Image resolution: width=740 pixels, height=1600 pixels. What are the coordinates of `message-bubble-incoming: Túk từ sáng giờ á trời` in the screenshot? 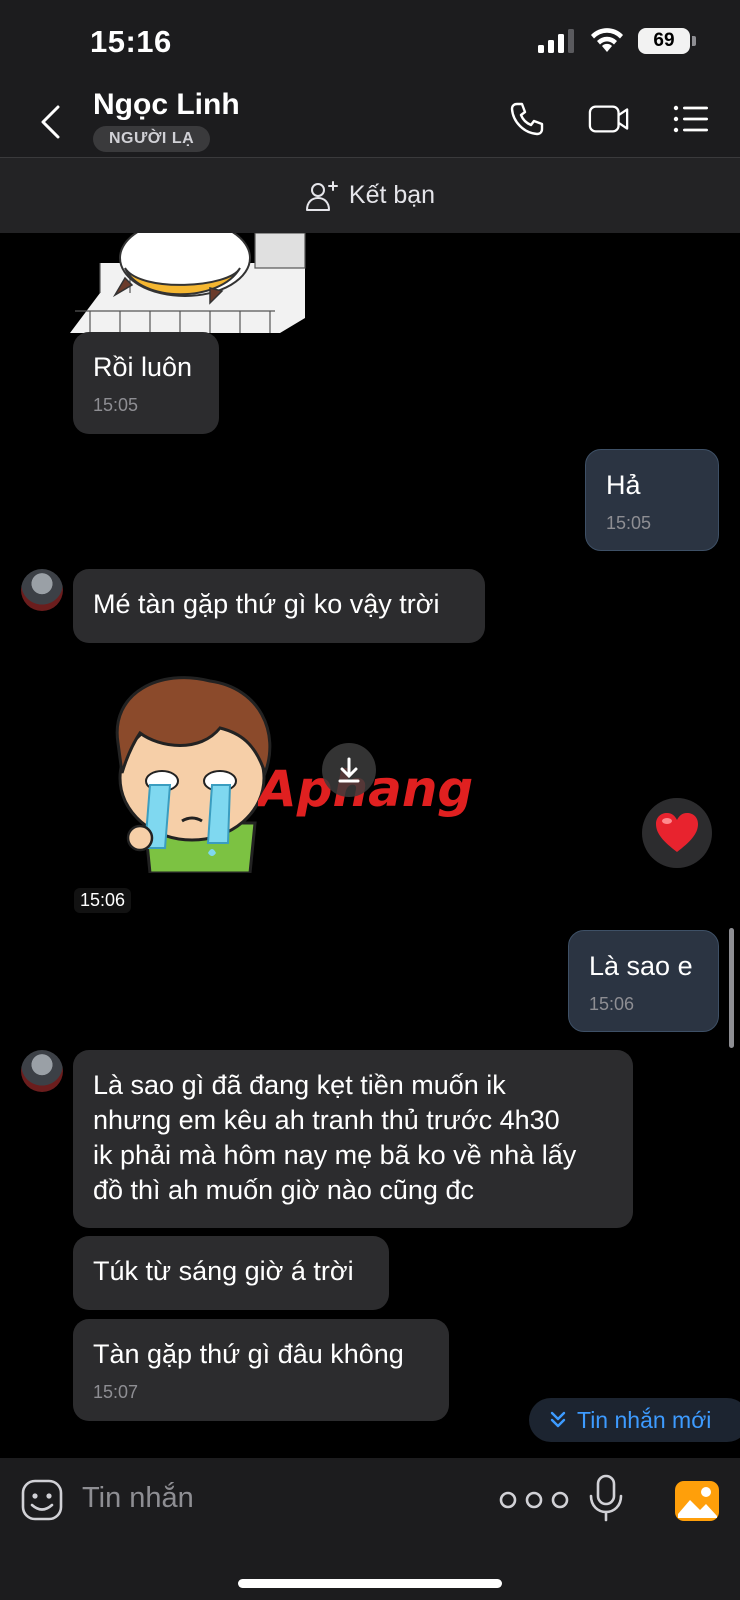 It's located at (231, 1273).